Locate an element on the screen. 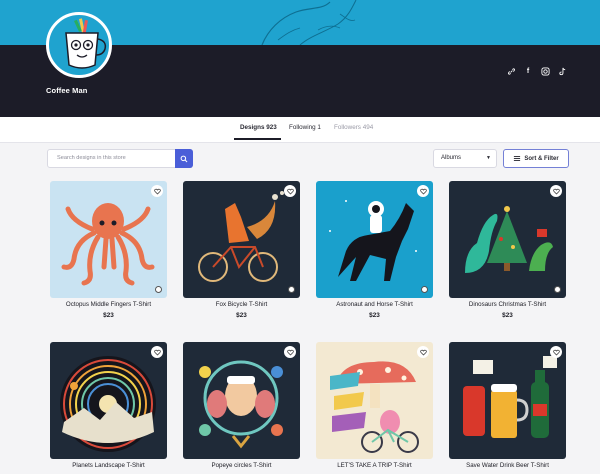 Image resolution: width=600 pixels, height=474 pixels. product-title: Planets Landscape T-Shirt is located at coordinates (108, 465).